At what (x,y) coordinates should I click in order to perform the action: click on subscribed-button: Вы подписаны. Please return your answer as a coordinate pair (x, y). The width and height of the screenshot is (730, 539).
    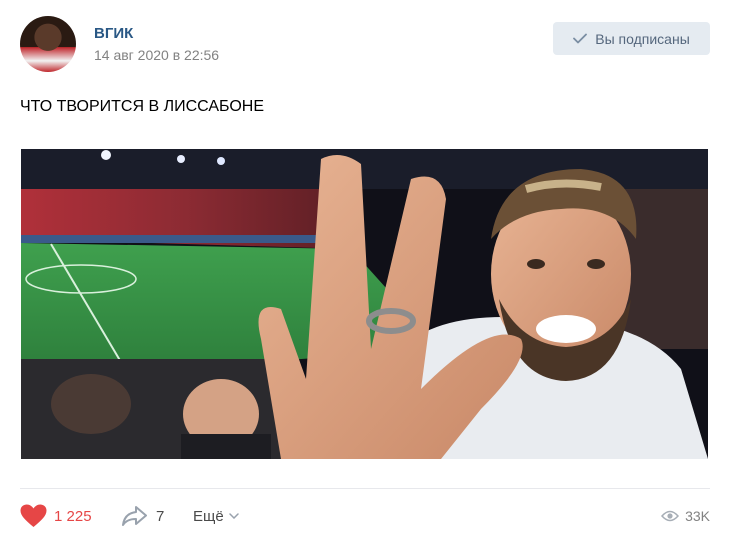
    Looking at the image, I should click on (631, 38).